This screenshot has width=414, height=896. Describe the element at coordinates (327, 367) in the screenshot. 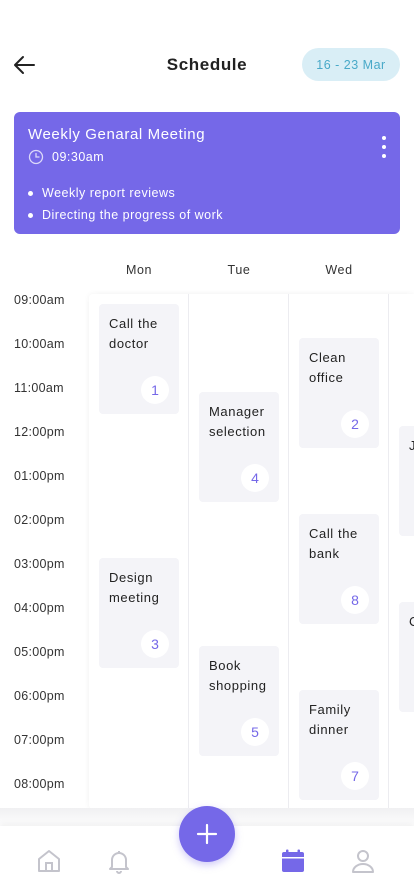

I see `event-name: Clean office` at that location.